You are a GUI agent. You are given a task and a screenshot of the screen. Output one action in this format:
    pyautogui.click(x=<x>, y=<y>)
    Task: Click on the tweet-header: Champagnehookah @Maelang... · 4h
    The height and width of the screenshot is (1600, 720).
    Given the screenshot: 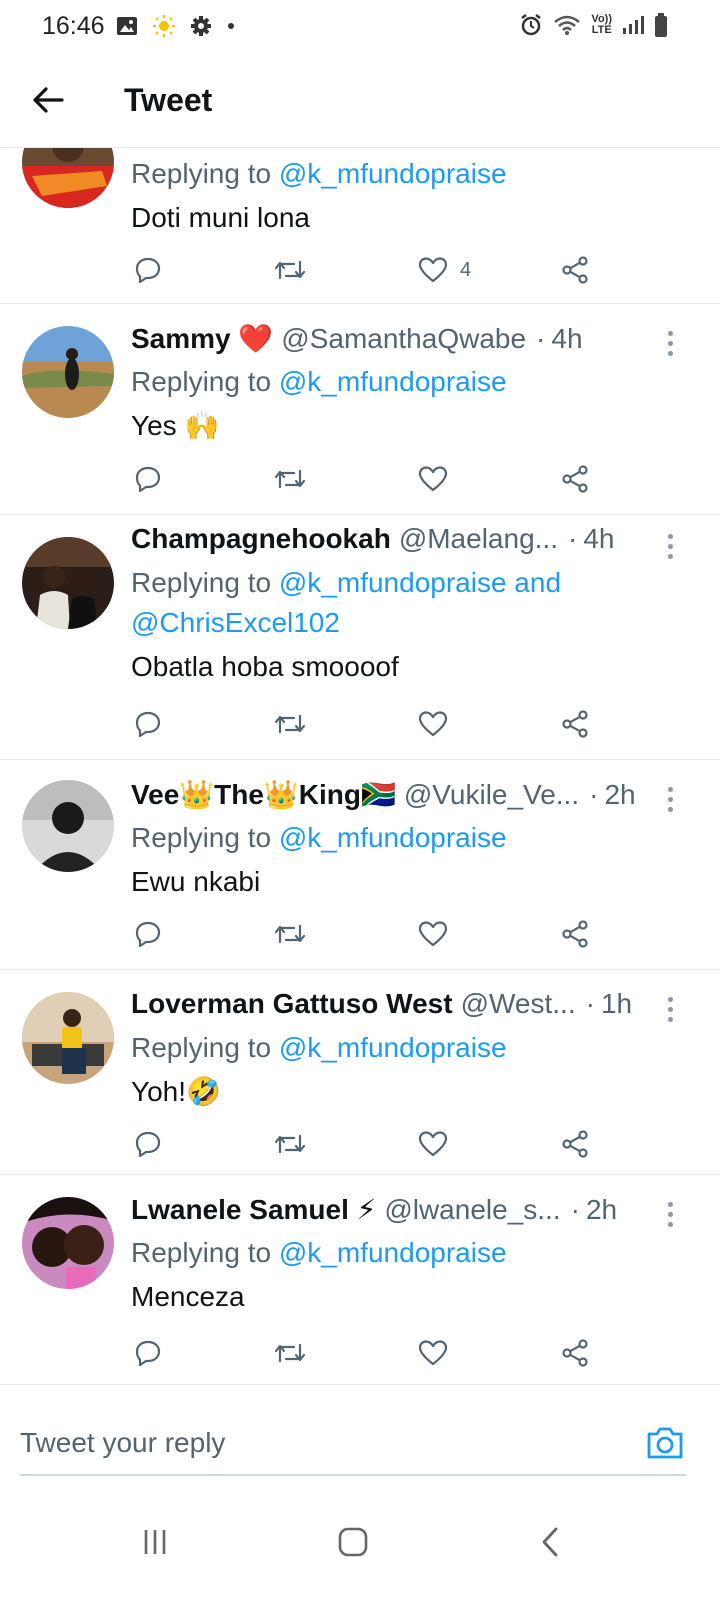 What is the action you would take?
    pyautogui.click(x=373, y=539)
    